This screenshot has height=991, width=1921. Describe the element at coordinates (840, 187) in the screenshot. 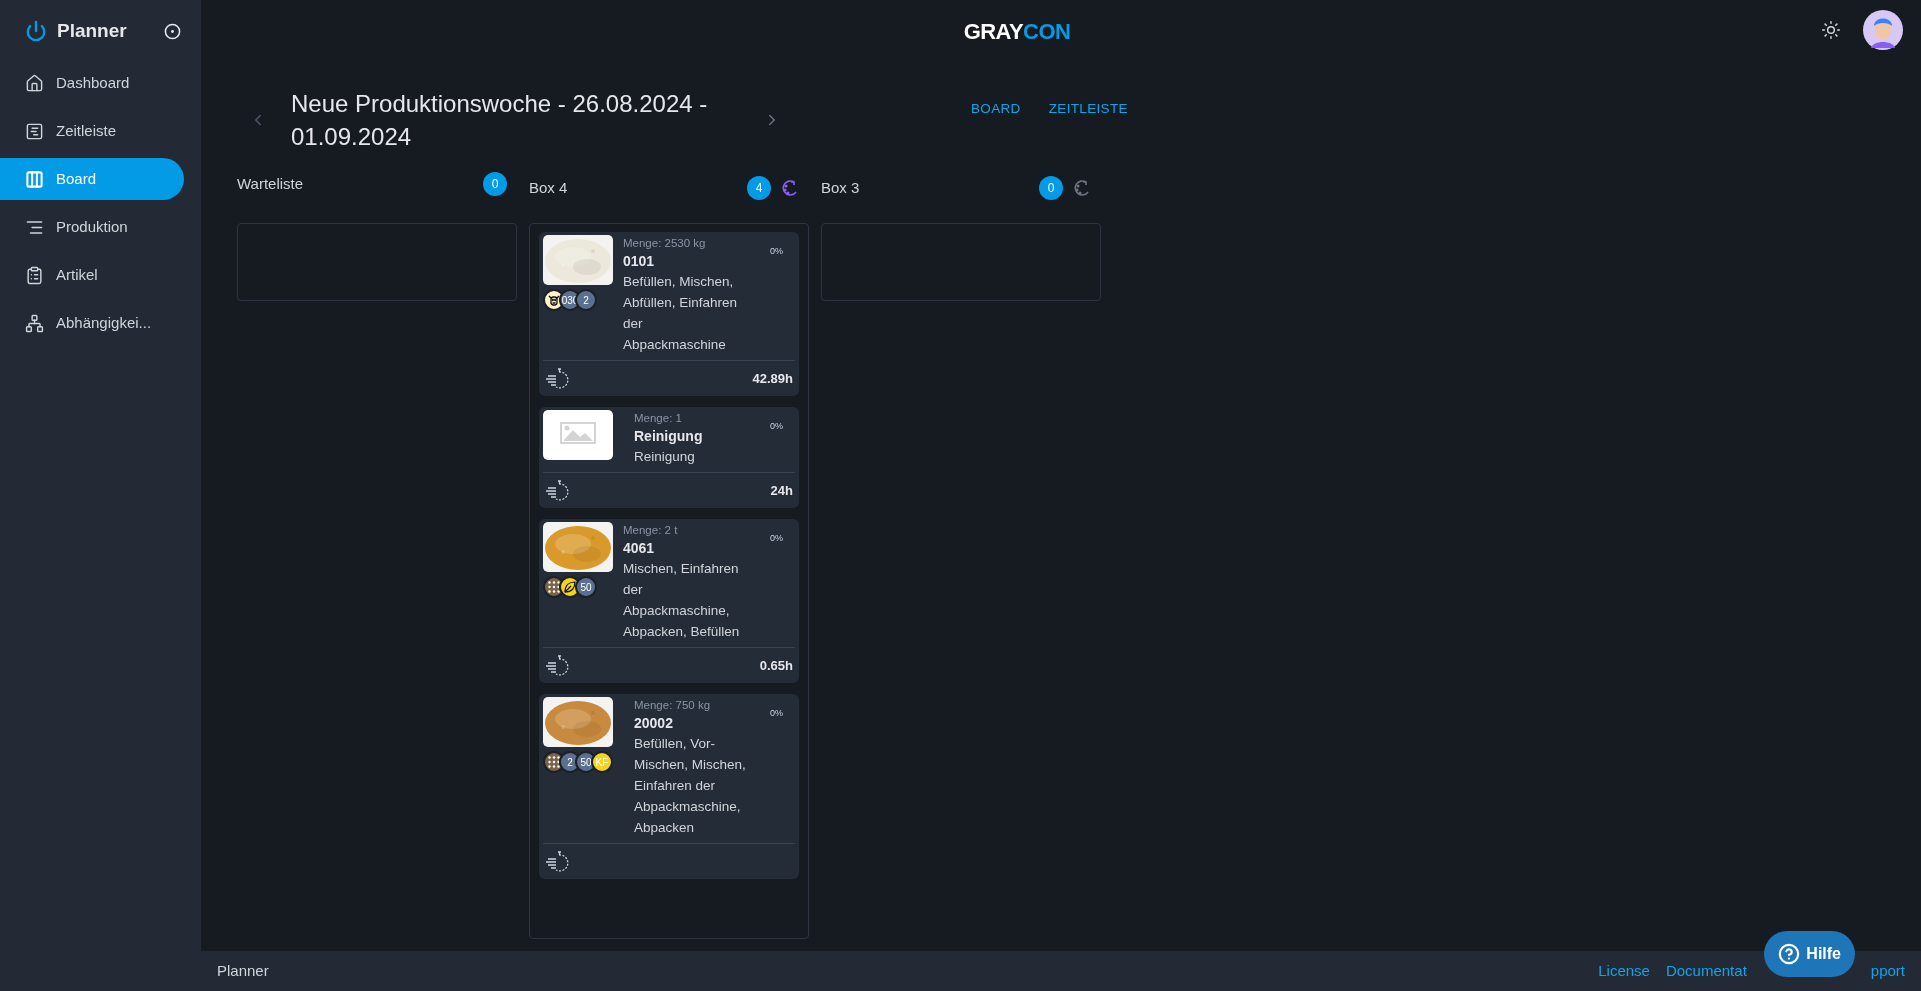

I see `column-title: Box 3` at that location.